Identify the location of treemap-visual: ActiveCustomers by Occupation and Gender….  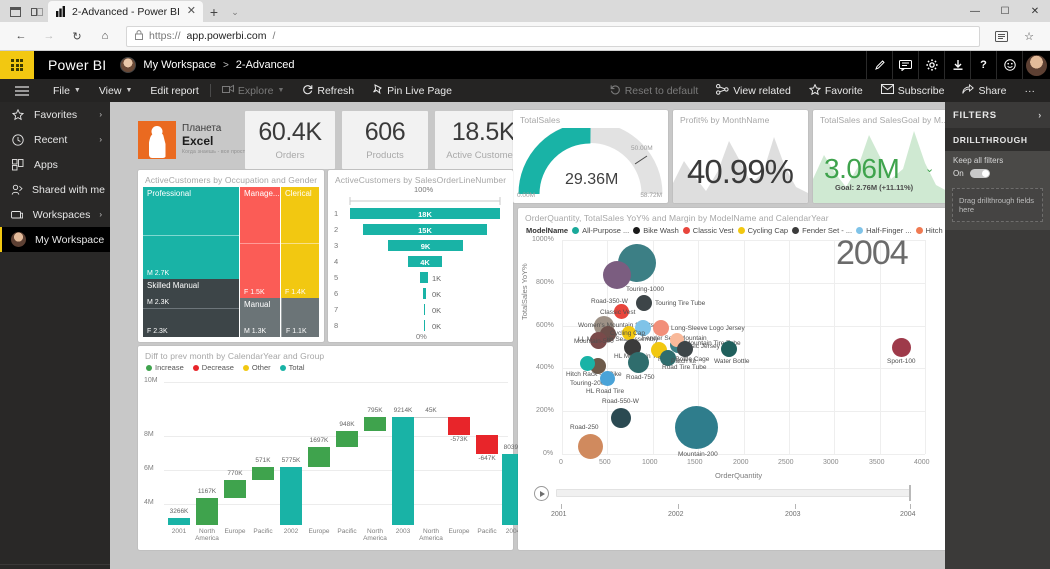
(231, 256).